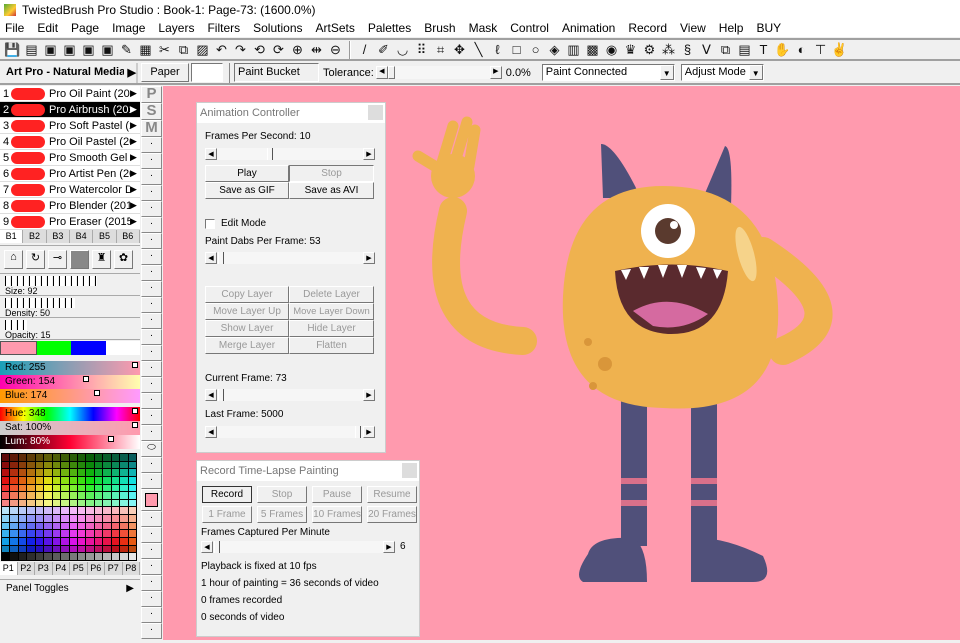 Image resolution: width=960 pixels, height=643 pixels. What do you see at coordinates (247, 190) in the screenshot?
I see `save-as-gif-button: Save as GIF` at bounding box center [247, 190].